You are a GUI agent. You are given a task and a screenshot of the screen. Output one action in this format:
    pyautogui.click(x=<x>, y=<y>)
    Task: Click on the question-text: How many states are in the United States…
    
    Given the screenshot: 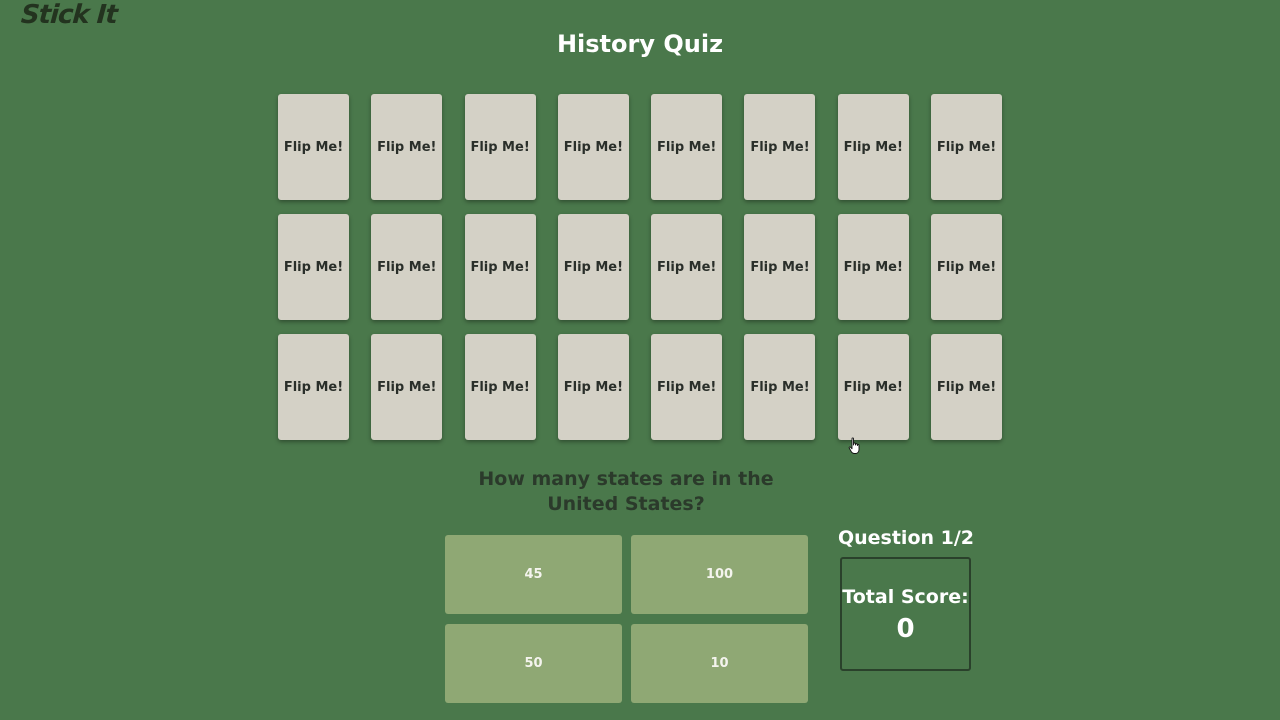 What is the action you would take?
    pyautogui.click(x=626, y=491)
    